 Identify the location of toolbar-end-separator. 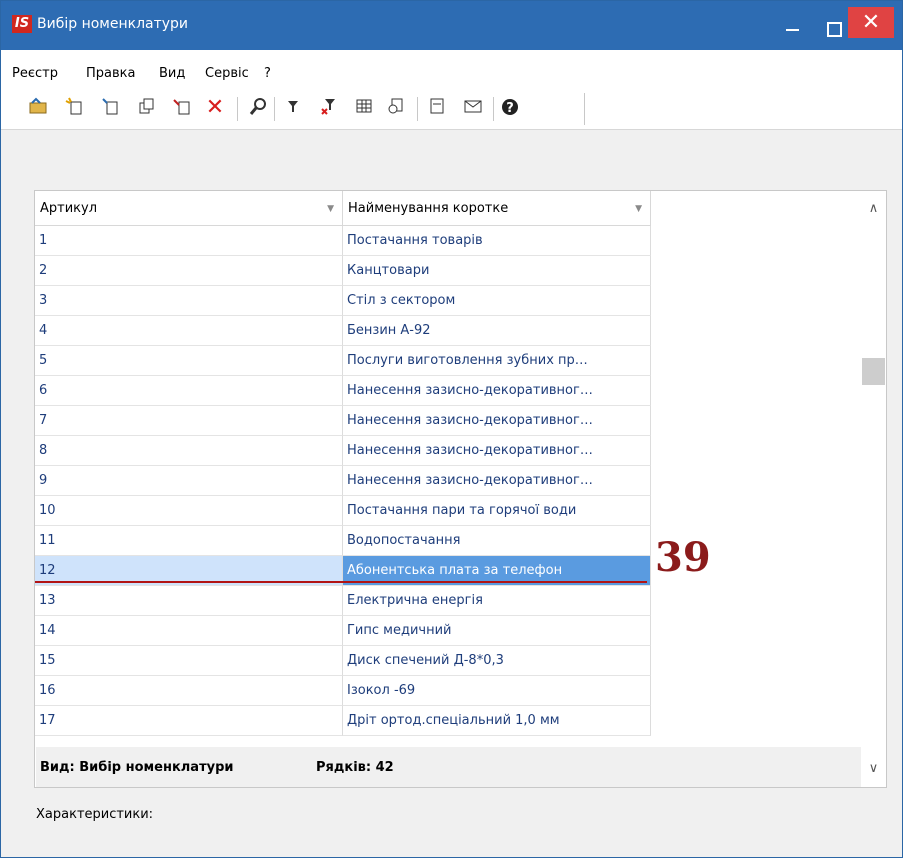
(584, 109).